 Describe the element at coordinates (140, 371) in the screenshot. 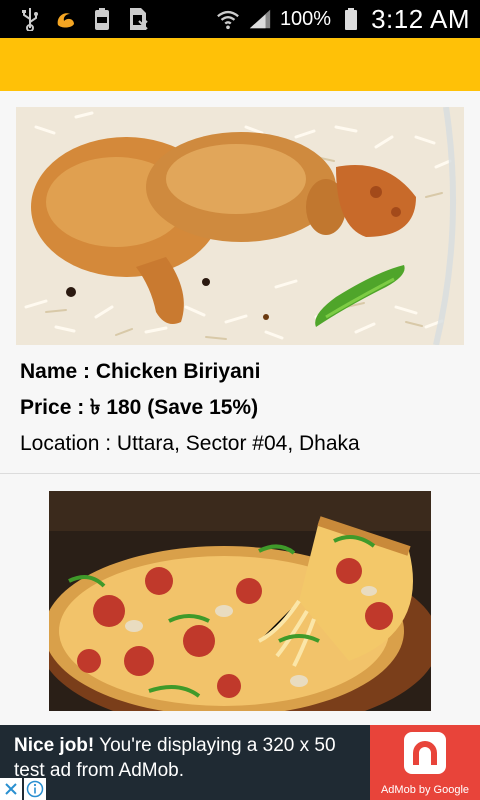

I see `item-name: Name : Chicken Biriyani` at that location.